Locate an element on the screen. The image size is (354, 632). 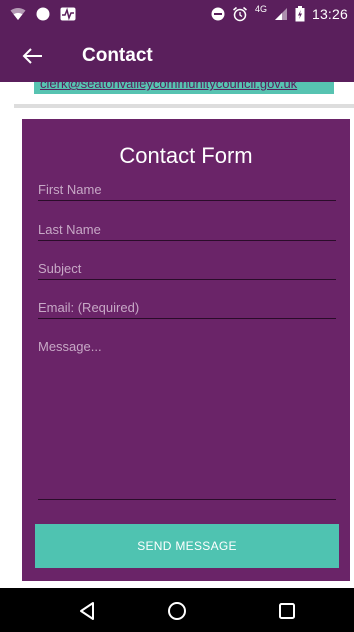
last-name-field is located at coordinates (187, 230).